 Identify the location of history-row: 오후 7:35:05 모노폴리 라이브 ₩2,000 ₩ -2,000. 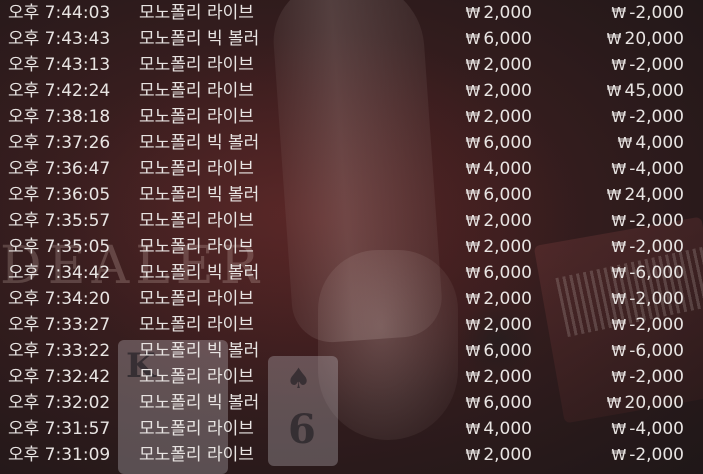
(351, 247).